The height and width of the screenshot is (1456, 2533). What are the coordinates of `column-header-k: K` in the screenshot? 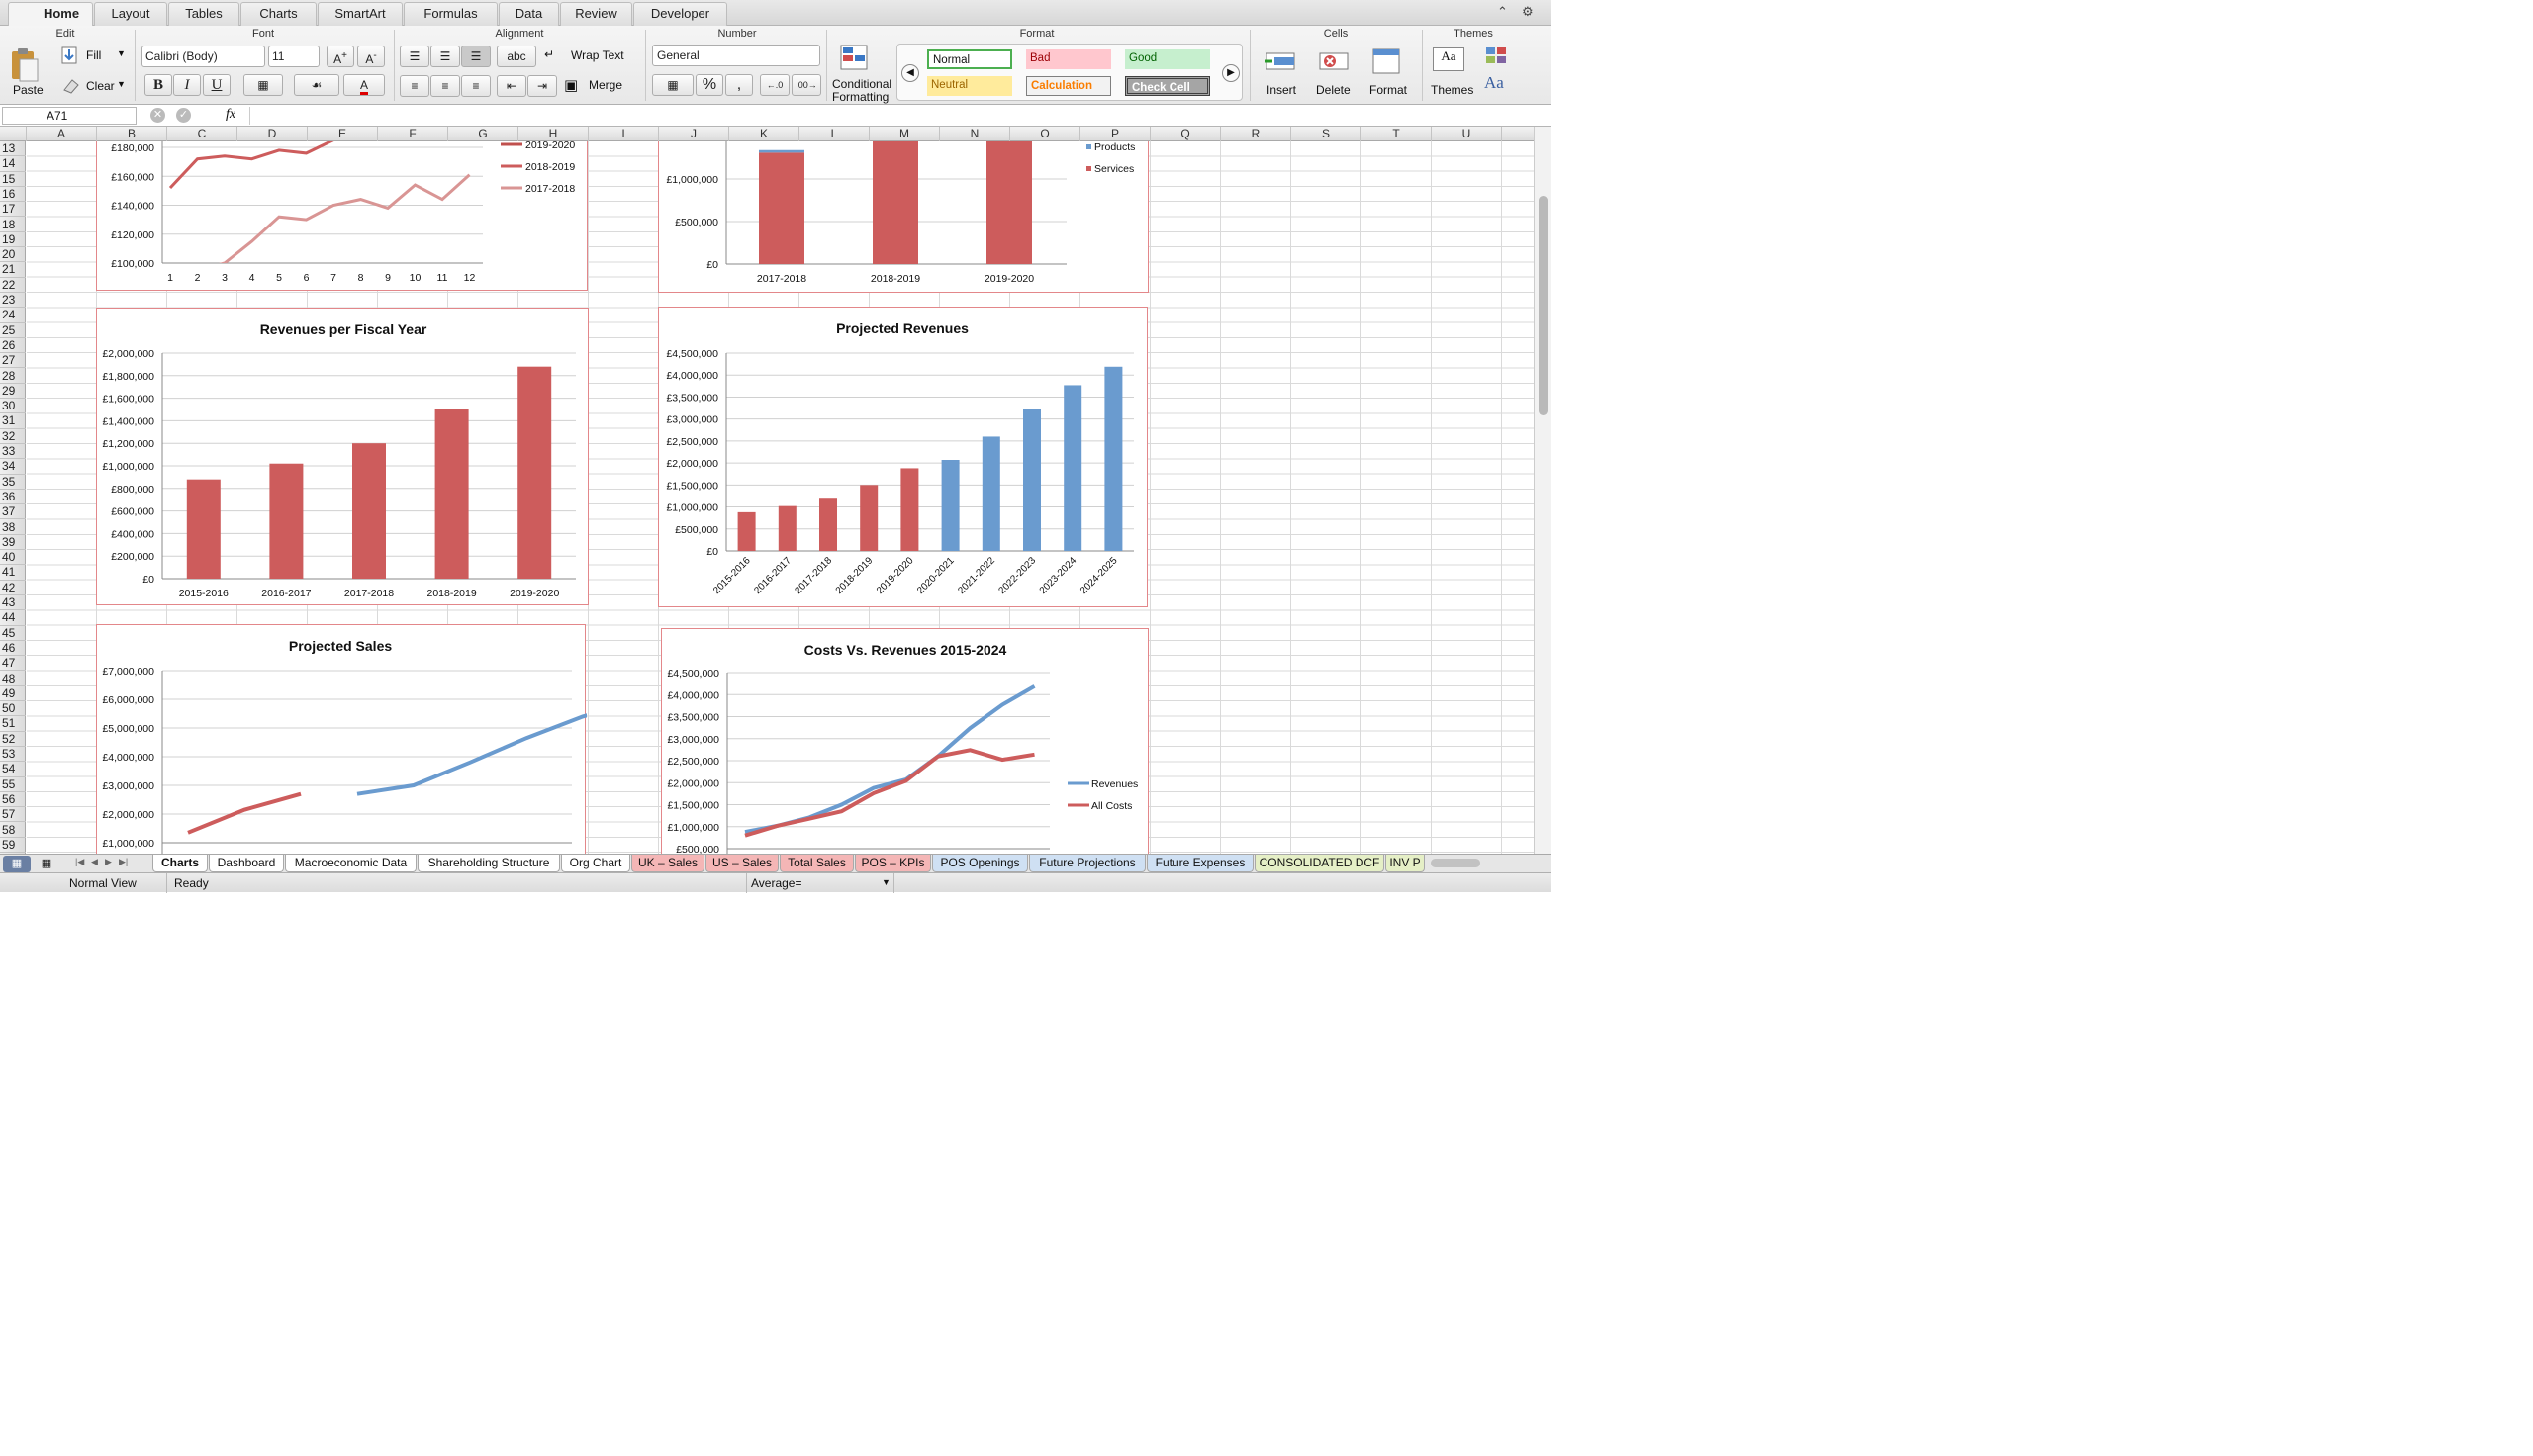 It's located at (764, 134).